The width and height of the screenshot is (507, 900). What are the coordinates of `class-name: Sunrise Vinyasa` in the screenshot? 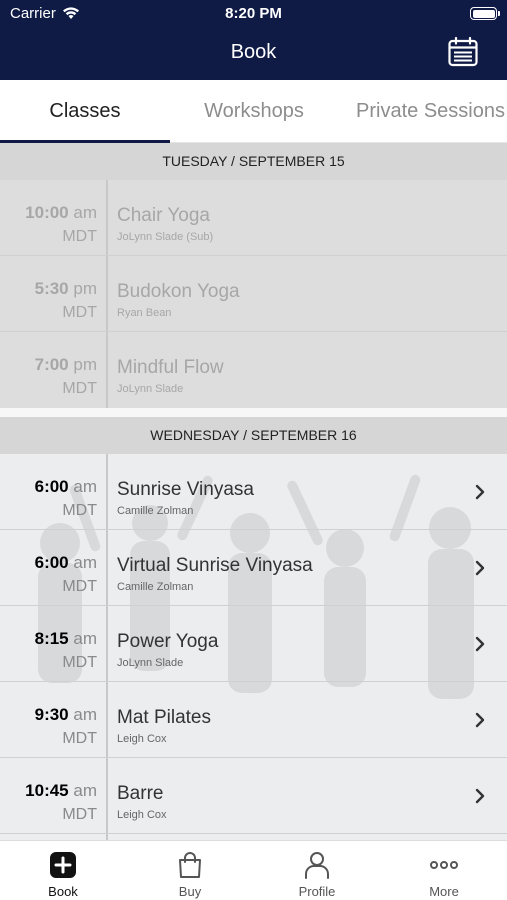 It's located at (185, 489).